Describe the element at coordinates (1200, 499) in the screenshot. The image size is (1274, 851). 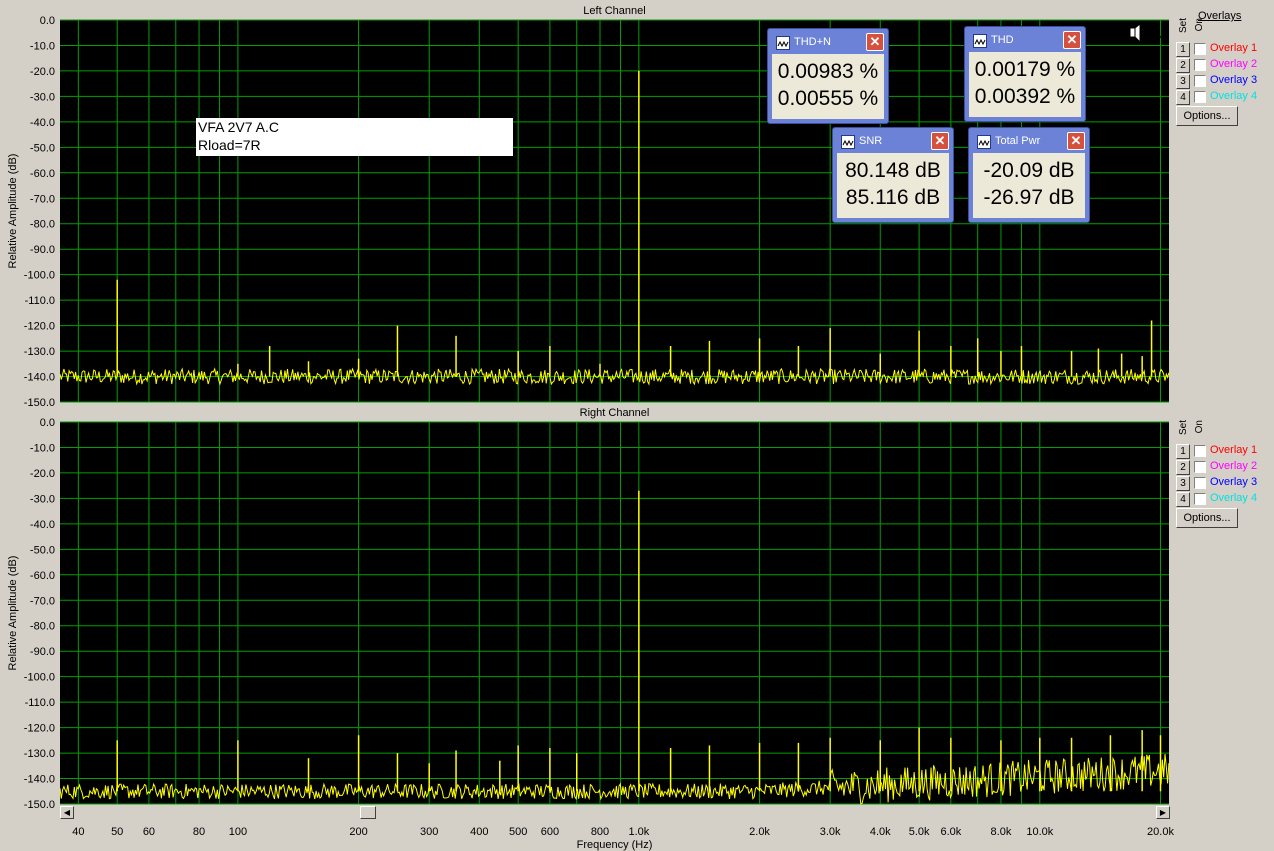
I see `overlay-checkbox-4b` at that location.